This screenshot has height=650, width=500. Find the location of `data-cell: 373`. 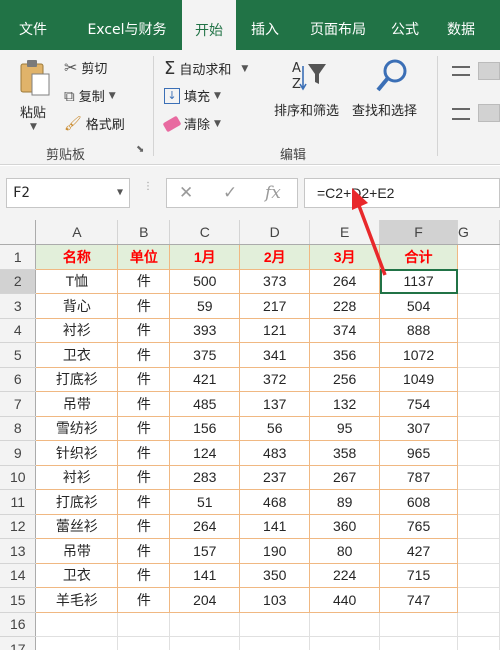

data-cell: 373 is located at coordinates (275, 281).